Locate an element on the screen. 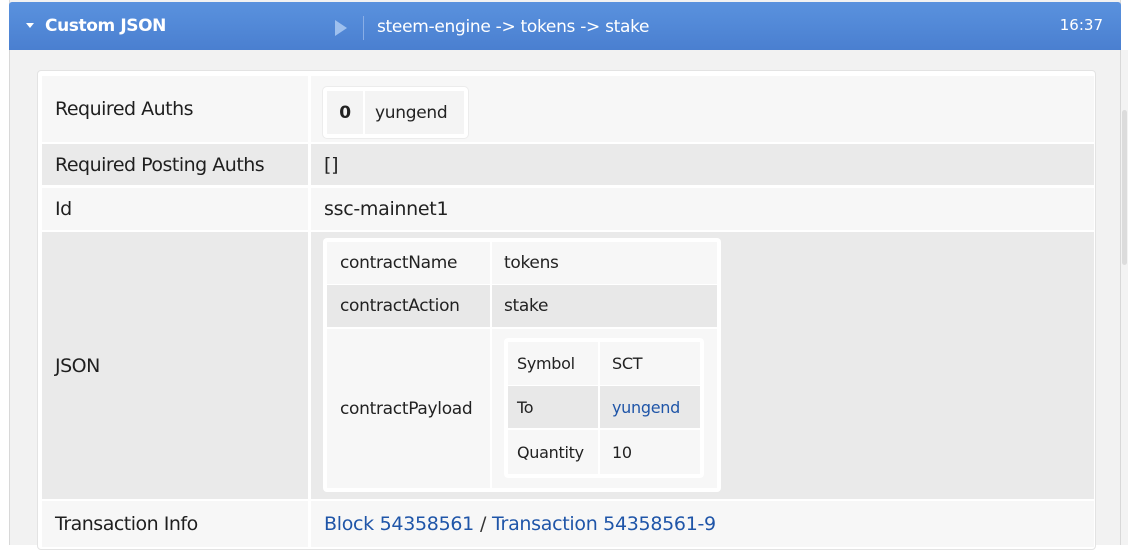 This screenshot has width=1128, height=550. transaction-link: Transaction 54358561-9 is located at coordinates (604, 524).